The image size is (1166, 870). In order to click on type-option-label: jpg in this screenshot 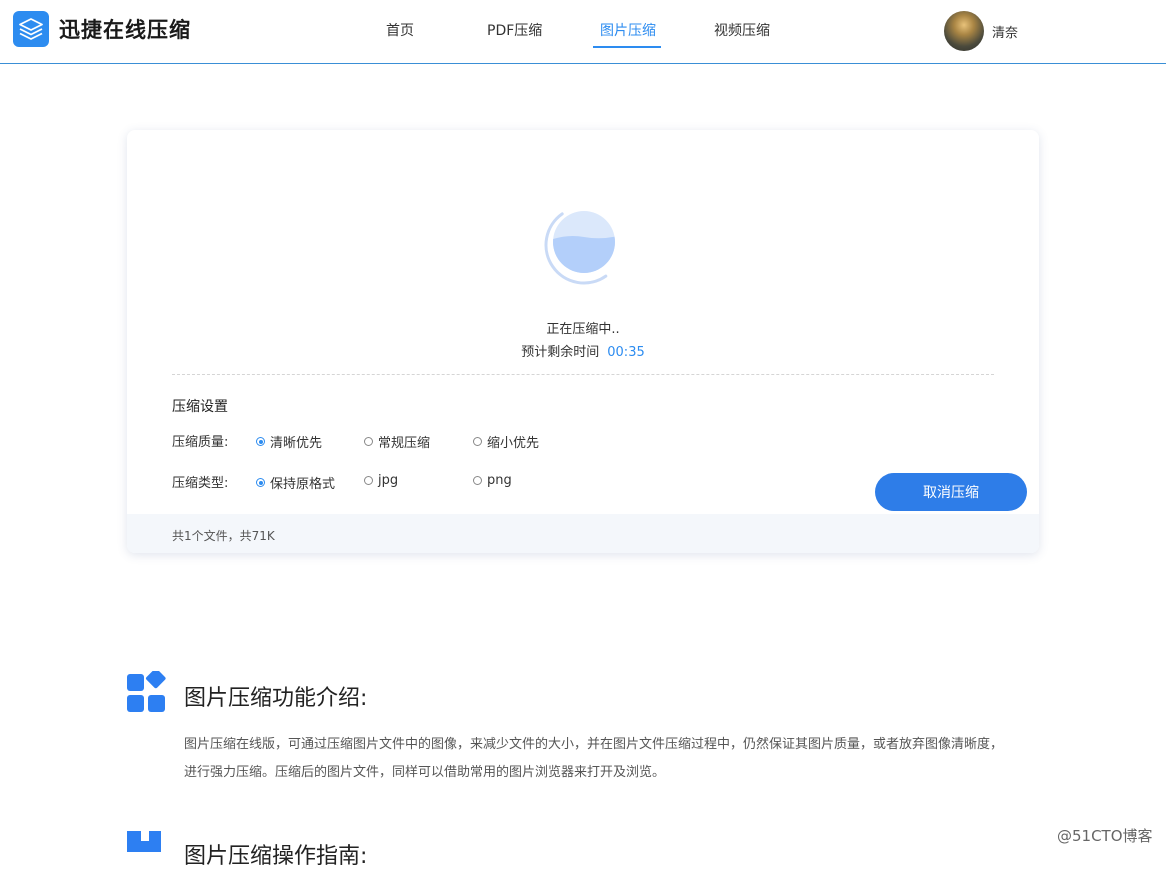, I will do `click(388, 480)`.